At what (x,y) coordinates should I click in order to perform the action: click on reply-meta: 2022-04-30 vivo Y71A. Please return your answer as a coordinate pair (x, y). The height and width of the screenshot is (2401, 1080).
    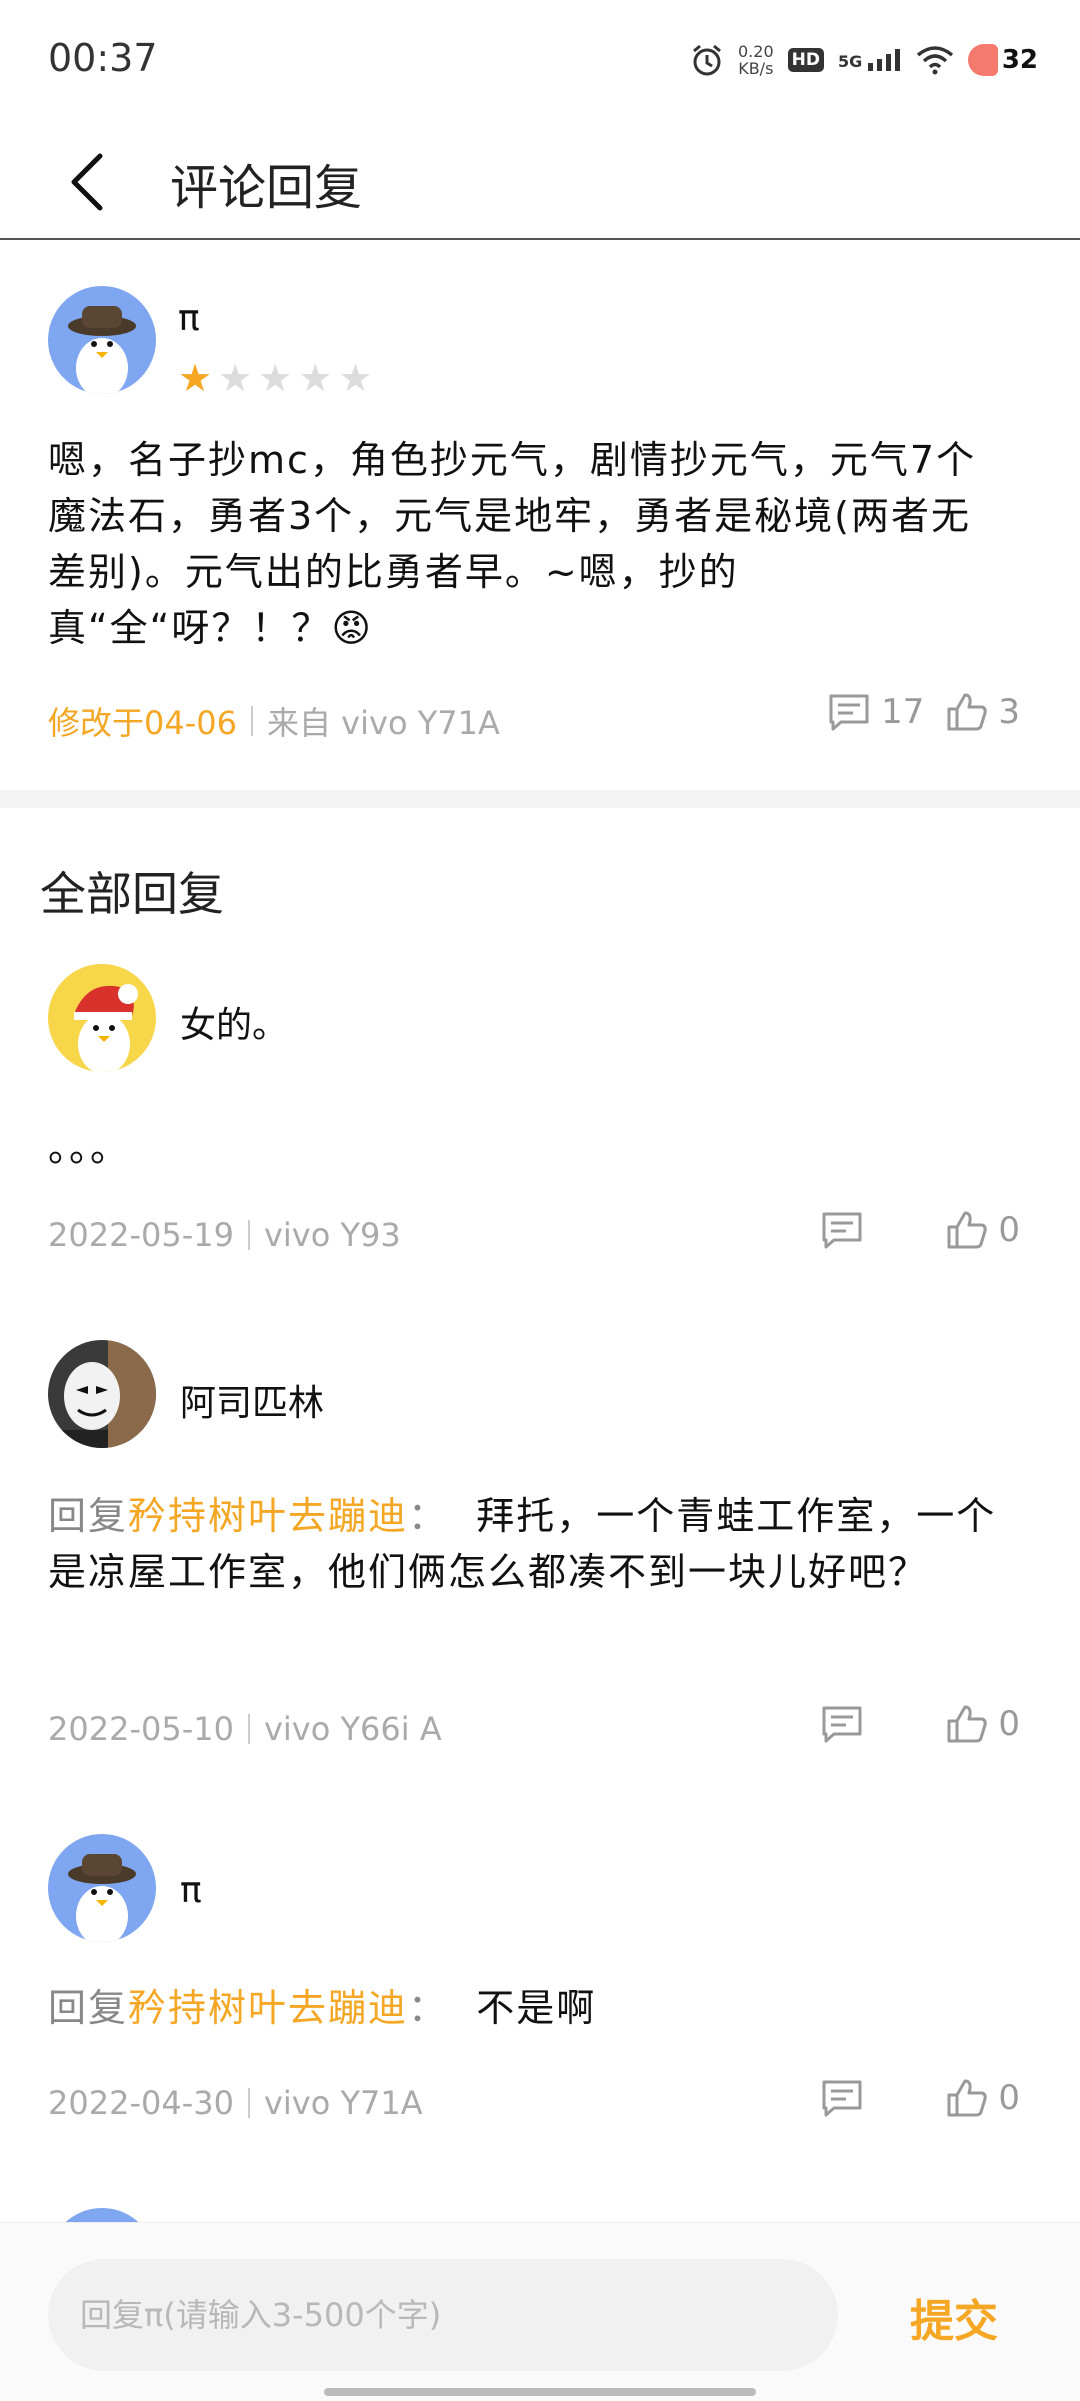
    Looking at the image, I should click on (235, 2103).